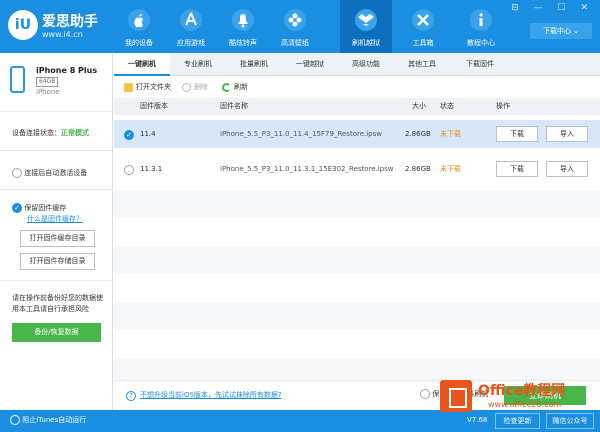 The height and width of the screenshot is (432, 600). What do you see at coordinates (456, 396) in the screenshot?
I see `office-logo-icon` at bounding box center [456, 396].